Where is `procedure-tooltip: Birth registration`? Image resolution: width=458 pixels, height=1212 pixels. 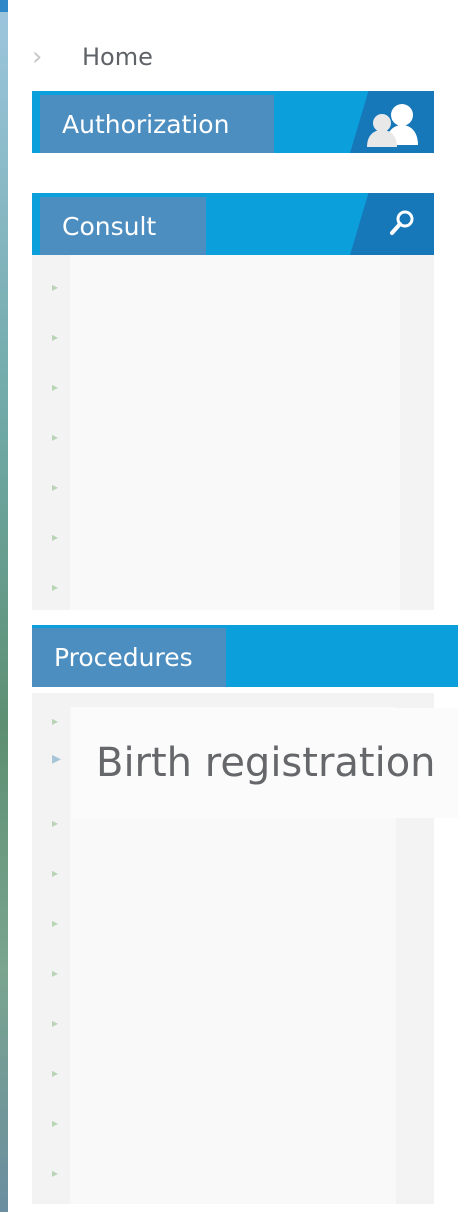 procedure-tooltip: Birth registration is located at coordinates (265, 763).